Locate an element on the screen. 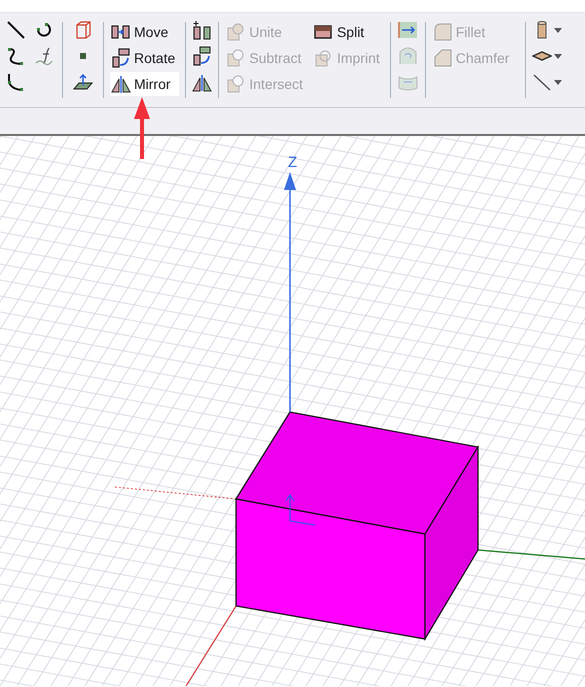 The width and height of the screenshot is (585, 687). duplicate-rotate-icon is located at coordinates (202, 56).